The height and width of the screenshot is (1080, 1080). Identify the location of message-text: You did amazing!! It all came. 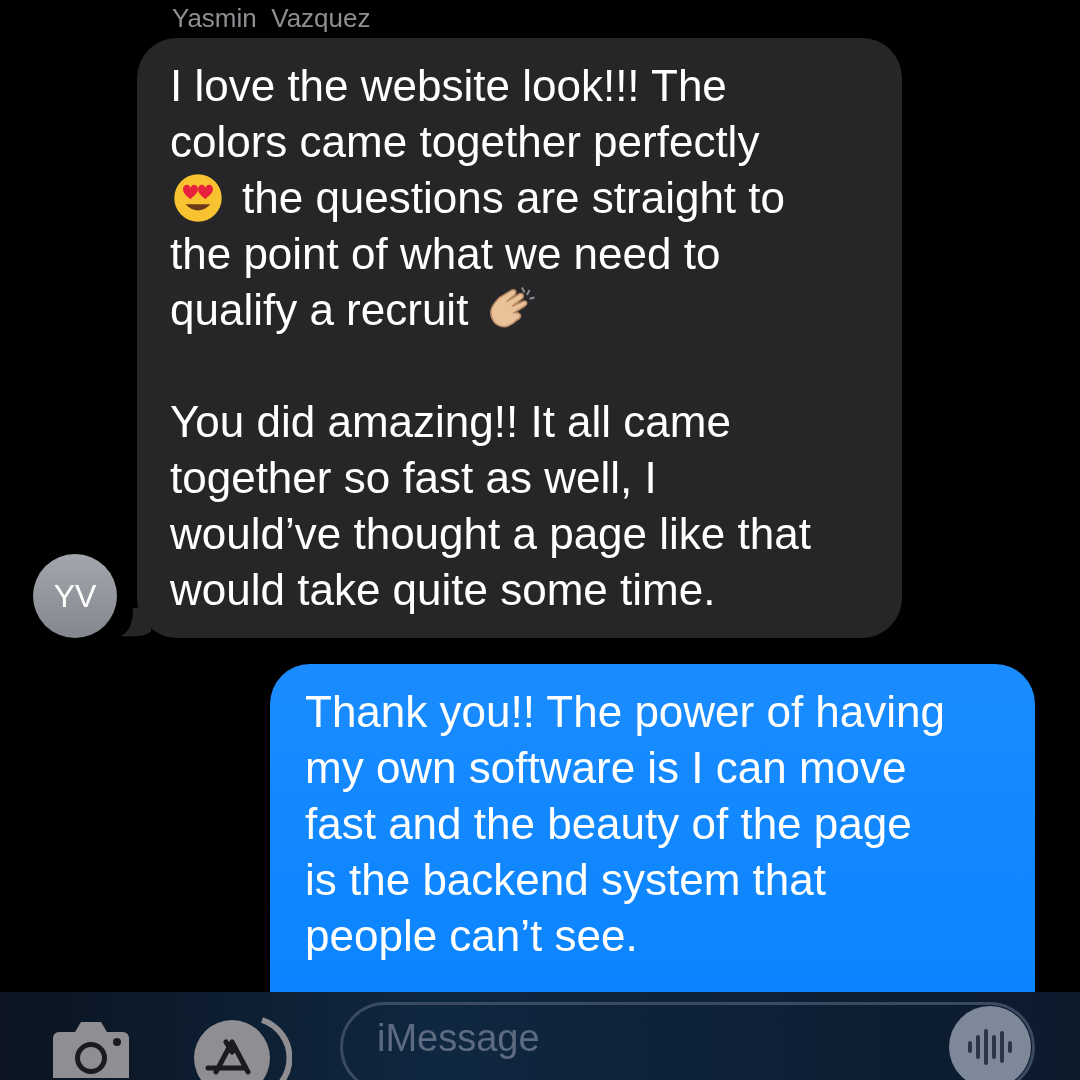
(450, 422).